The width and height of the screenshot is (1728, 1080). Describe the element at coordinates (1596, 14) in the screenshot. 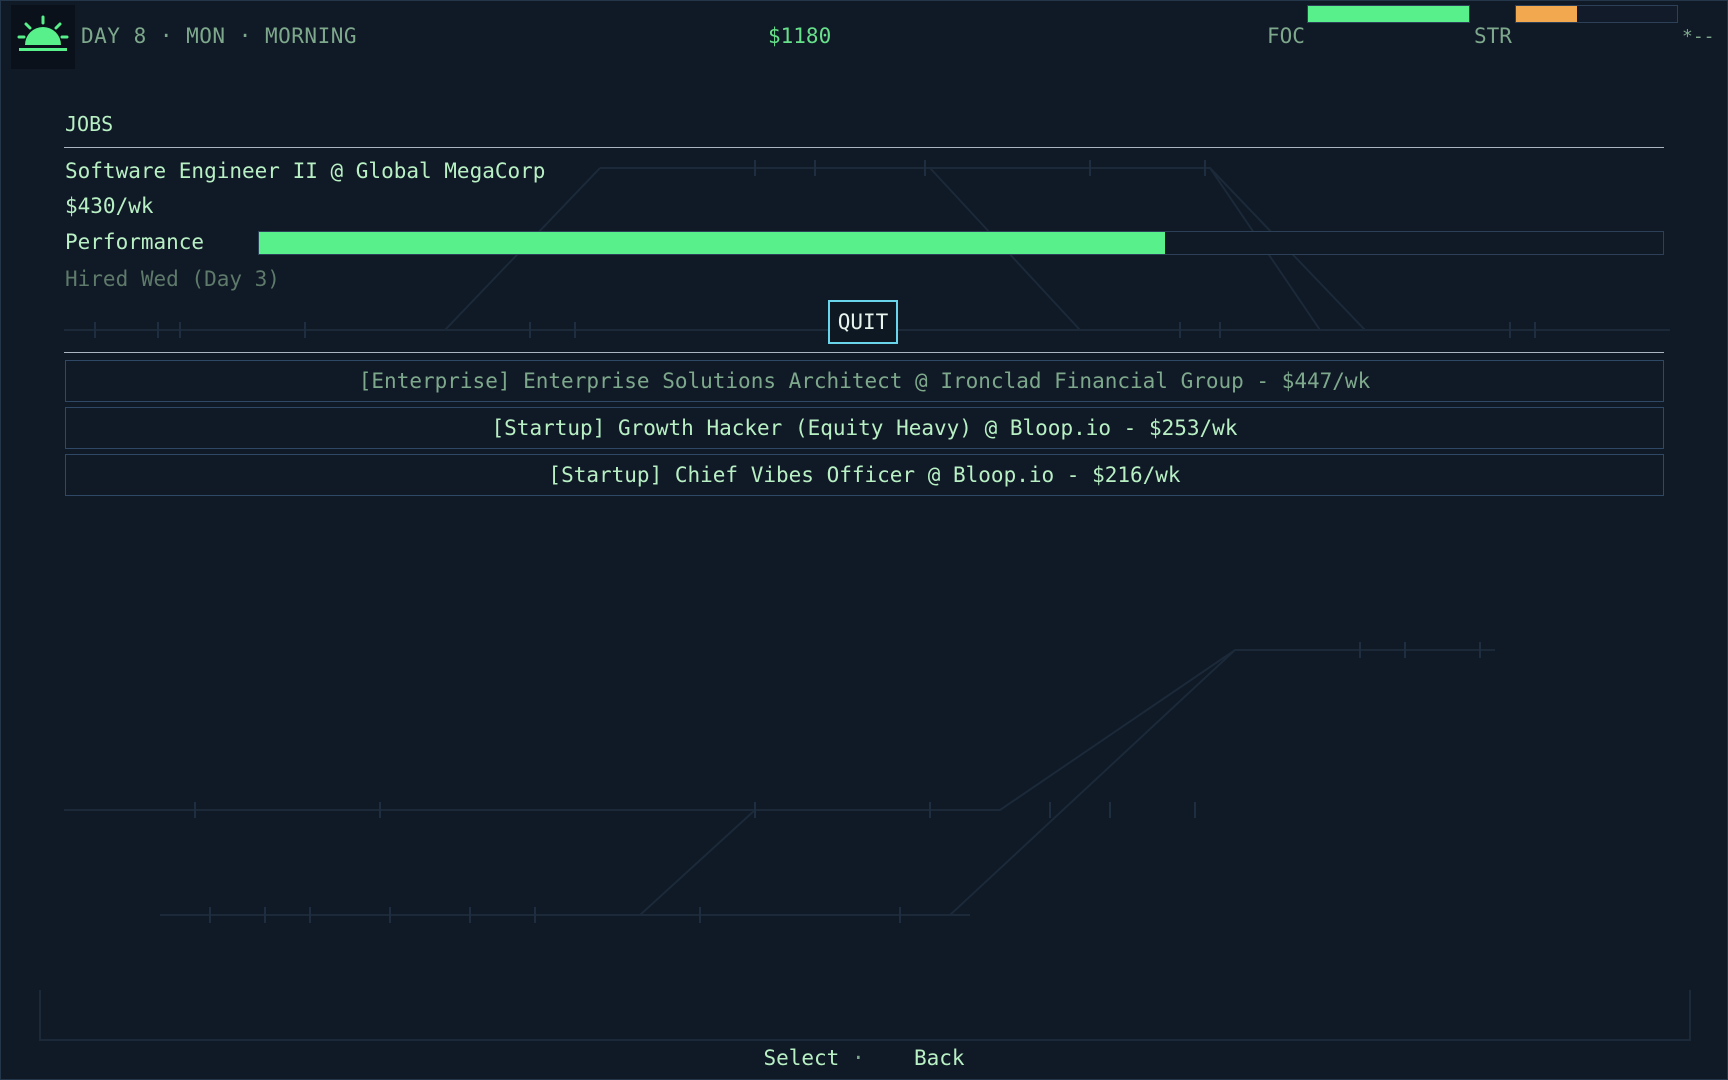

I see `stress-bar` at that location.